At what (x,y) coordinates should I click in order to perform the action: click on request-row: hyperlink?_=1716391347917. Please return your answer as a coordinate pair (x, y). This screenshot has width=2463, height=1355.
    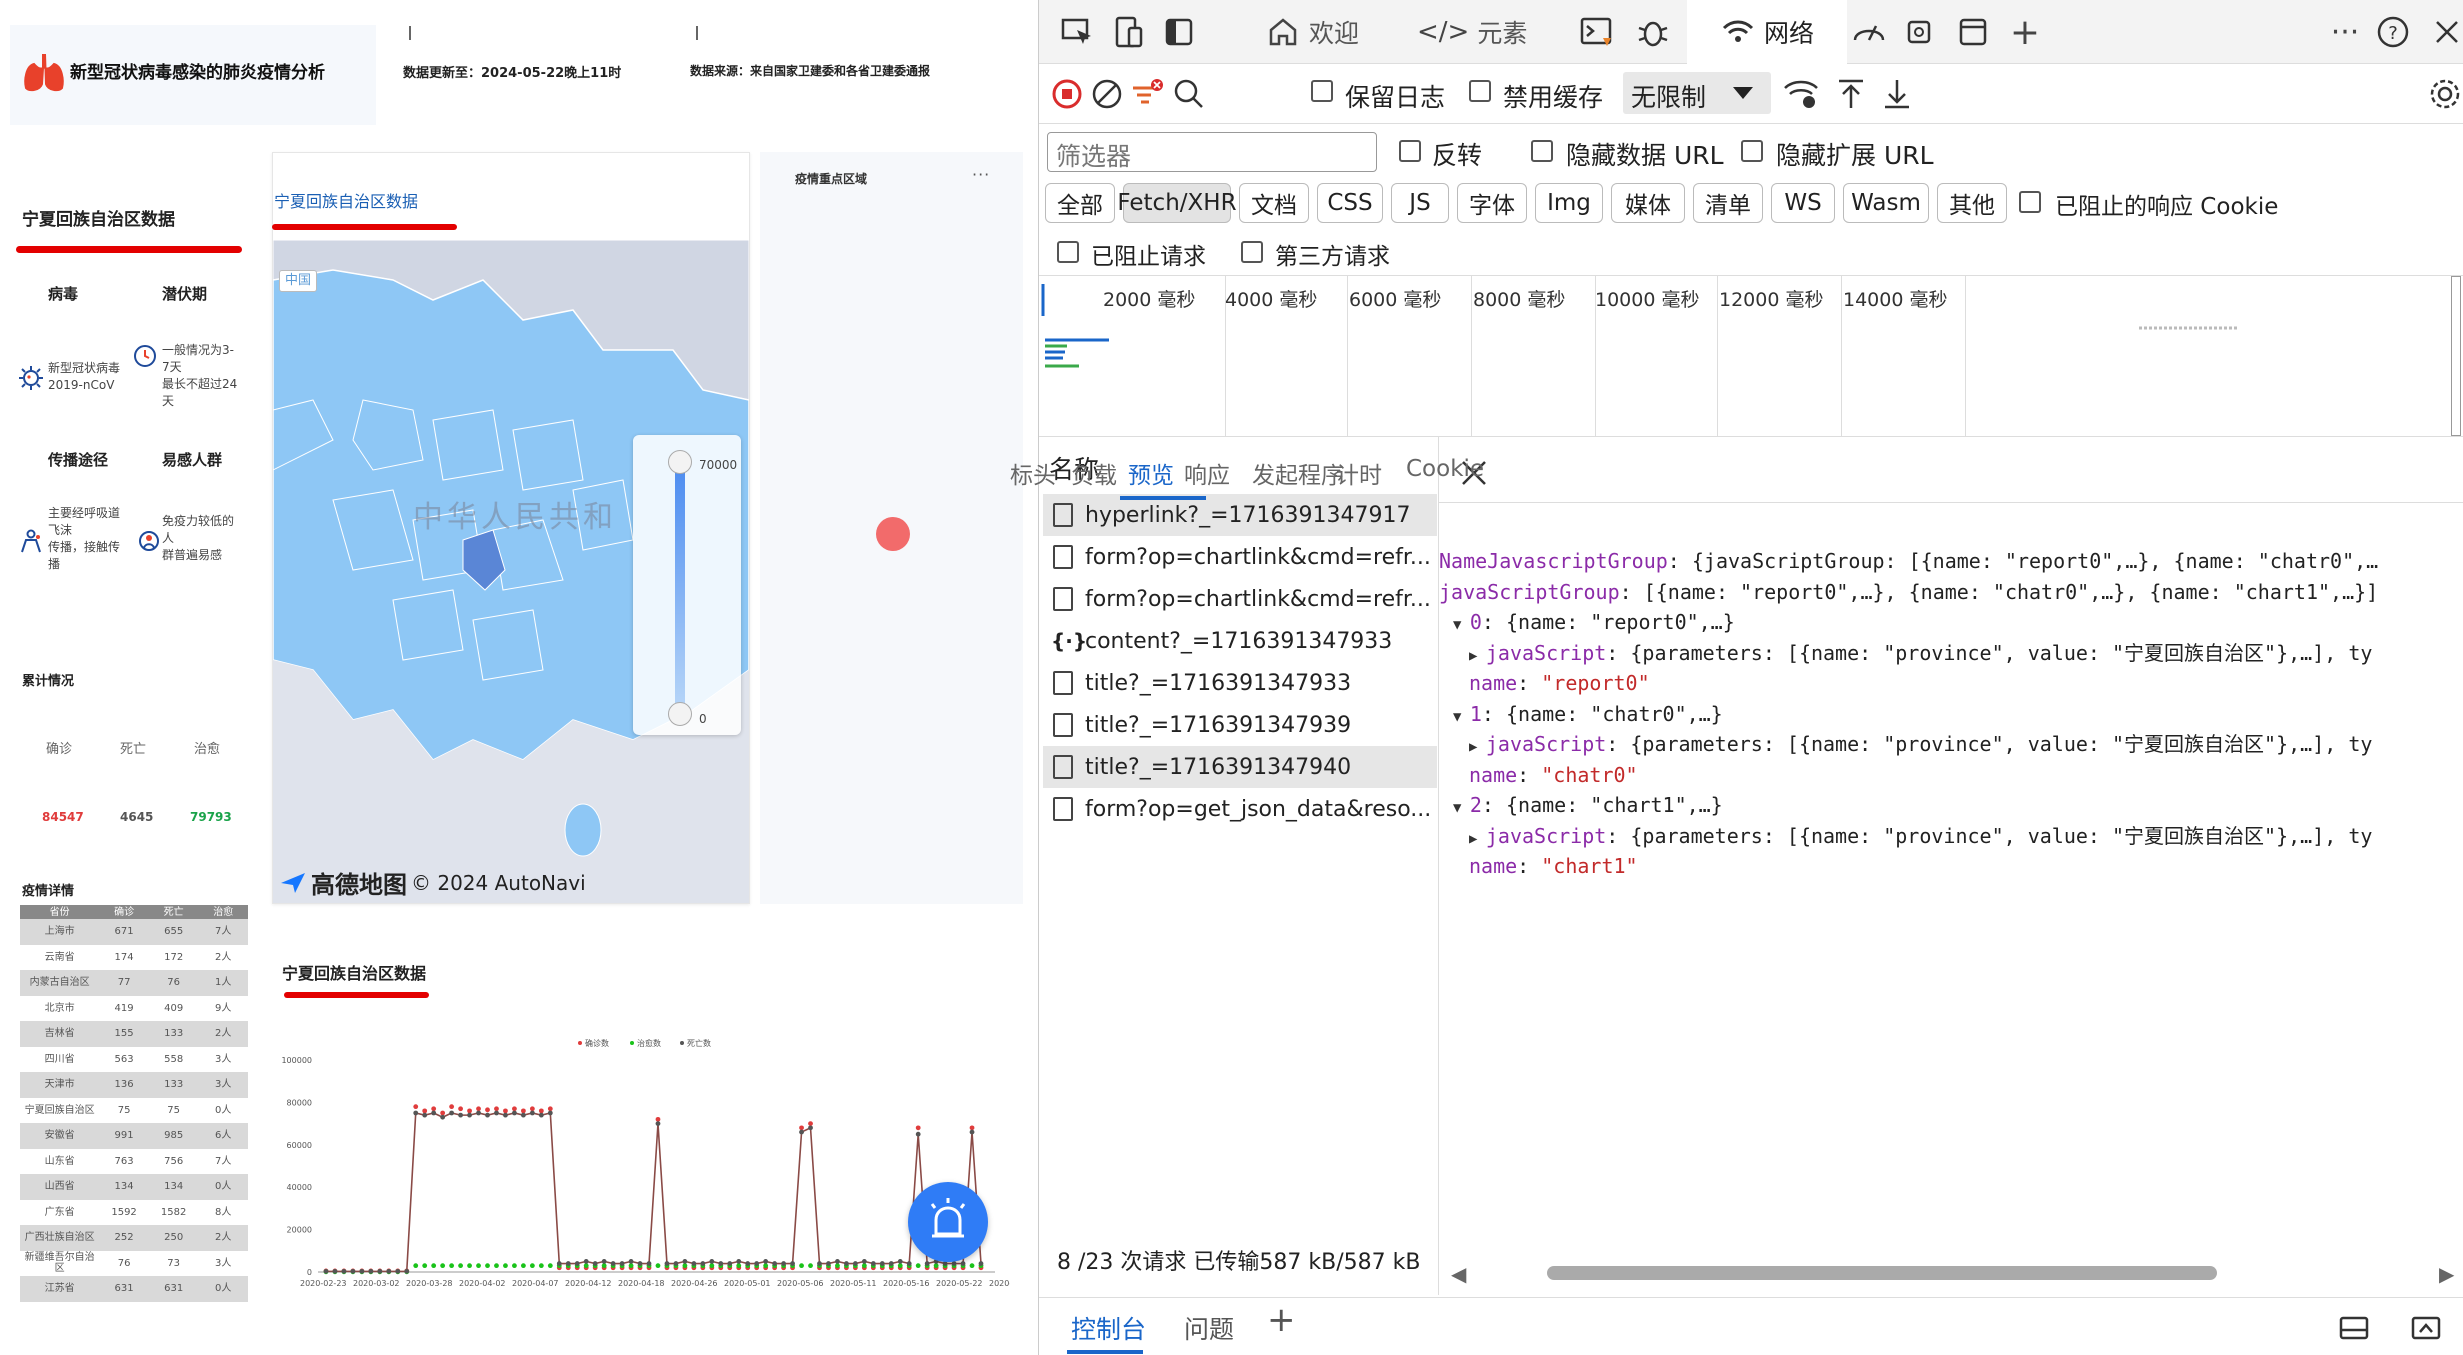
    Looking at the image, I should click on (1240, 515).